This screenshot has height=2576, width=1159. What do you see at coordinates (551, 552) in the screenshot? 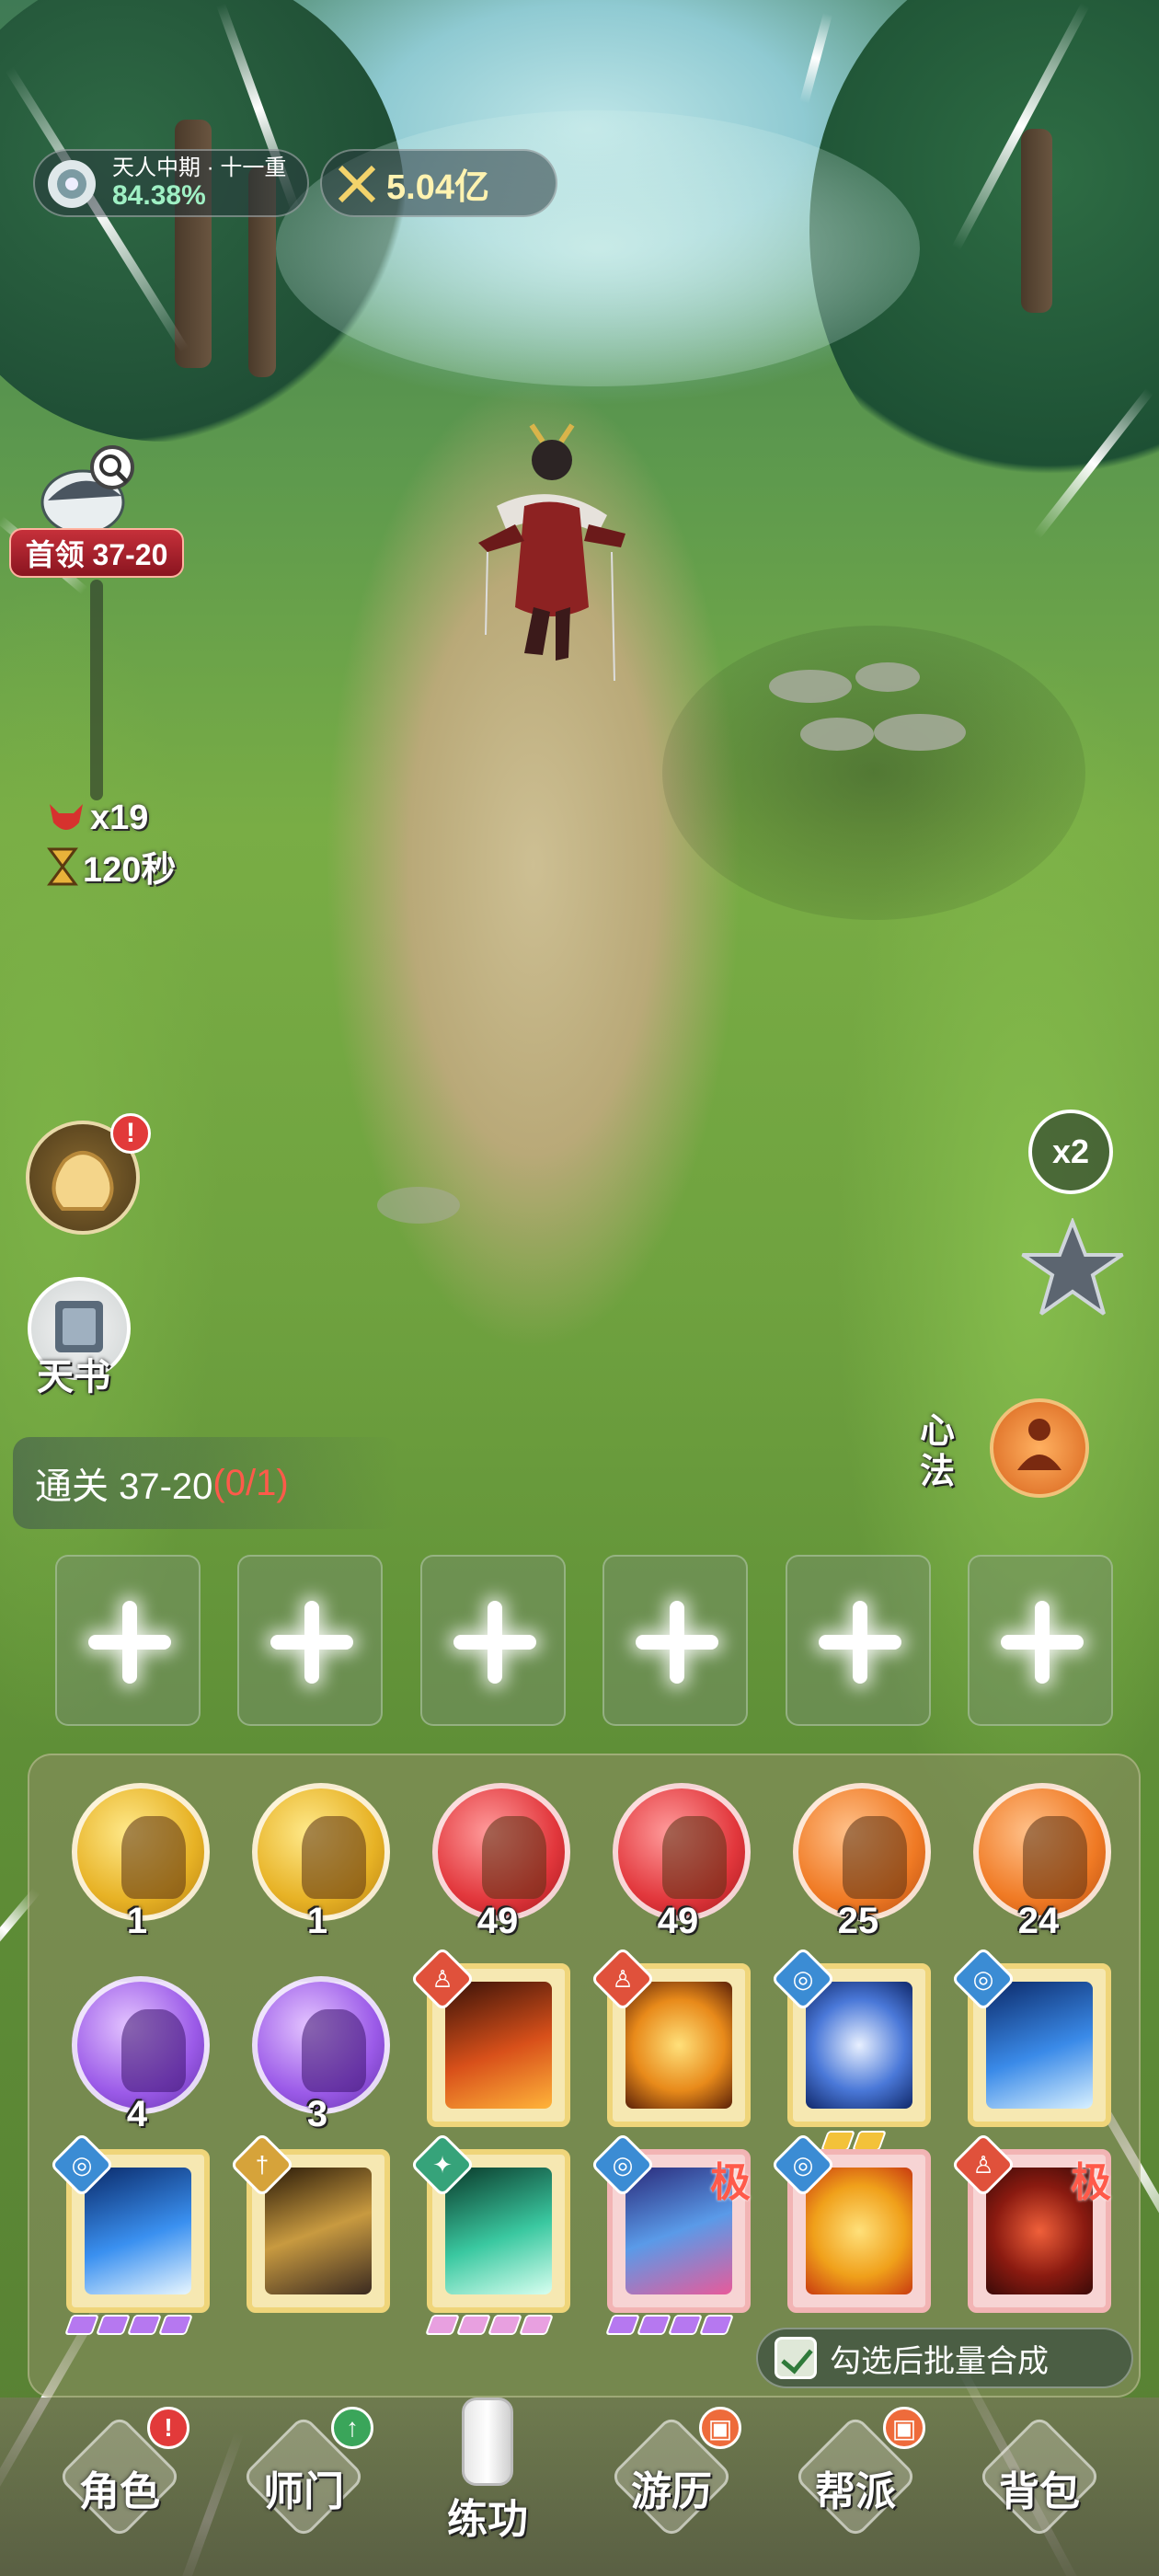
I see `player-character` at bounding box center [551, 552].